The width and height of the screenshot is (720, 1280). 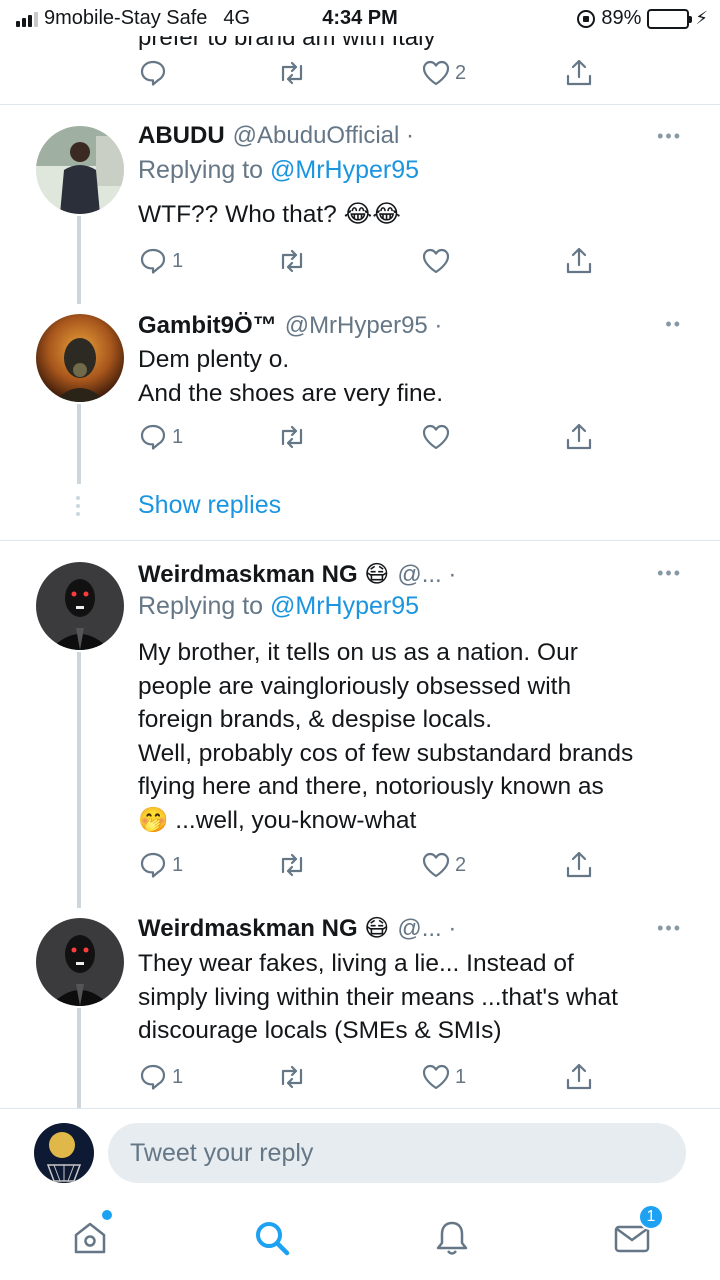 What do you see at coordinates (368, 865) in the screenshot?
I see `tweet-actions: 1 2` at bounding box center [368, 865].